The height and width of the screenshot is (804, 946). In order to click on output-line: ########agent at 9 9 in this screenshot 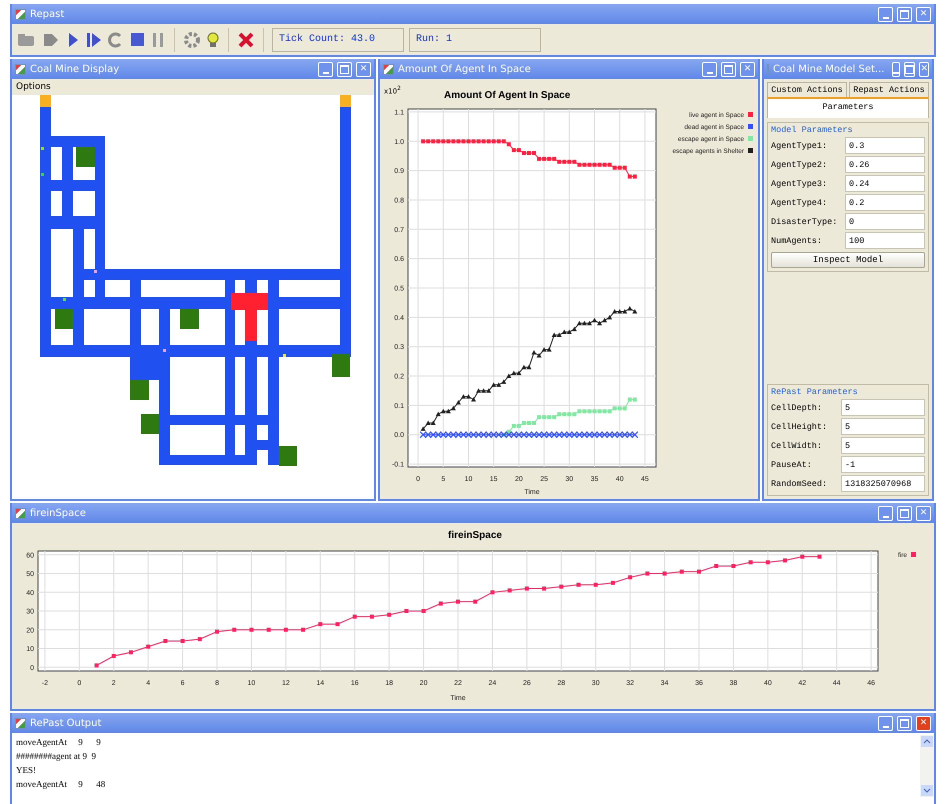, I will do `click(56, 756)`.